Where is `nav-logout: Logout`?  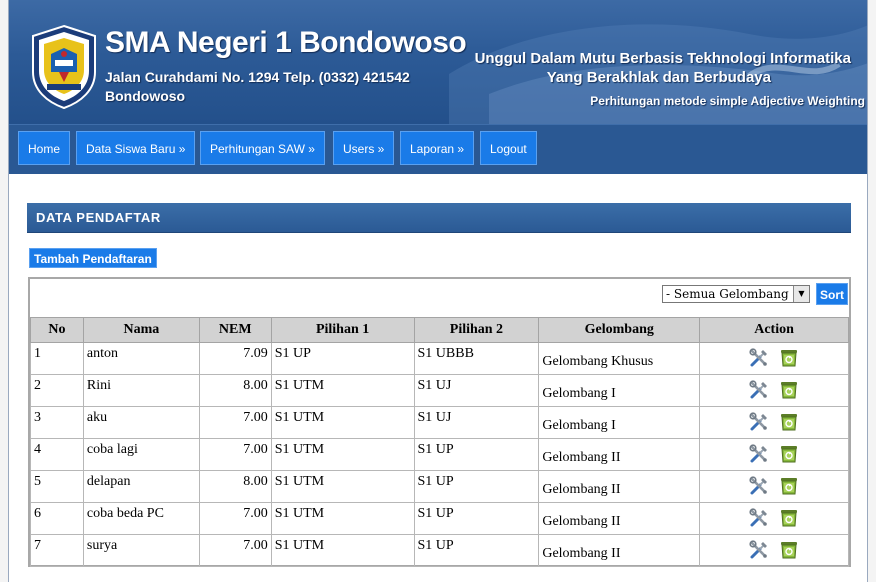
nav-logout: Logout is located at coordinates (508, 148).